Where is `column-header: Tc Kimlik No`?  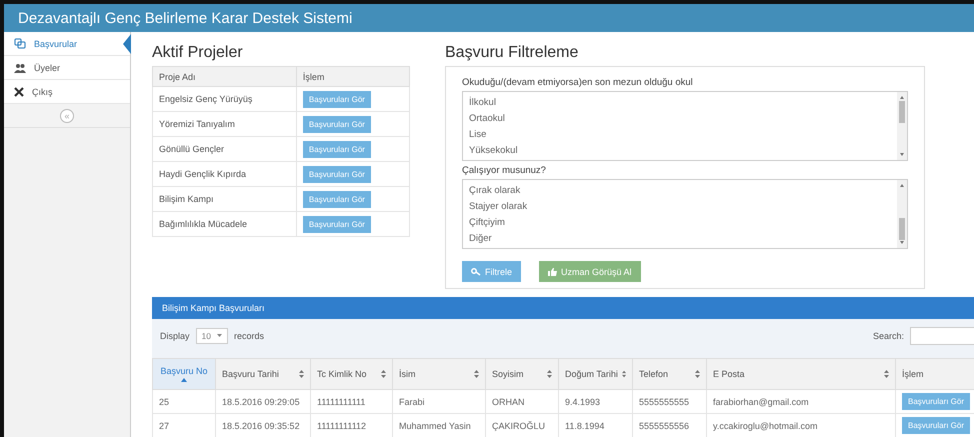
column-header: Tc Kimlik No is located at coordinates (351, 374).